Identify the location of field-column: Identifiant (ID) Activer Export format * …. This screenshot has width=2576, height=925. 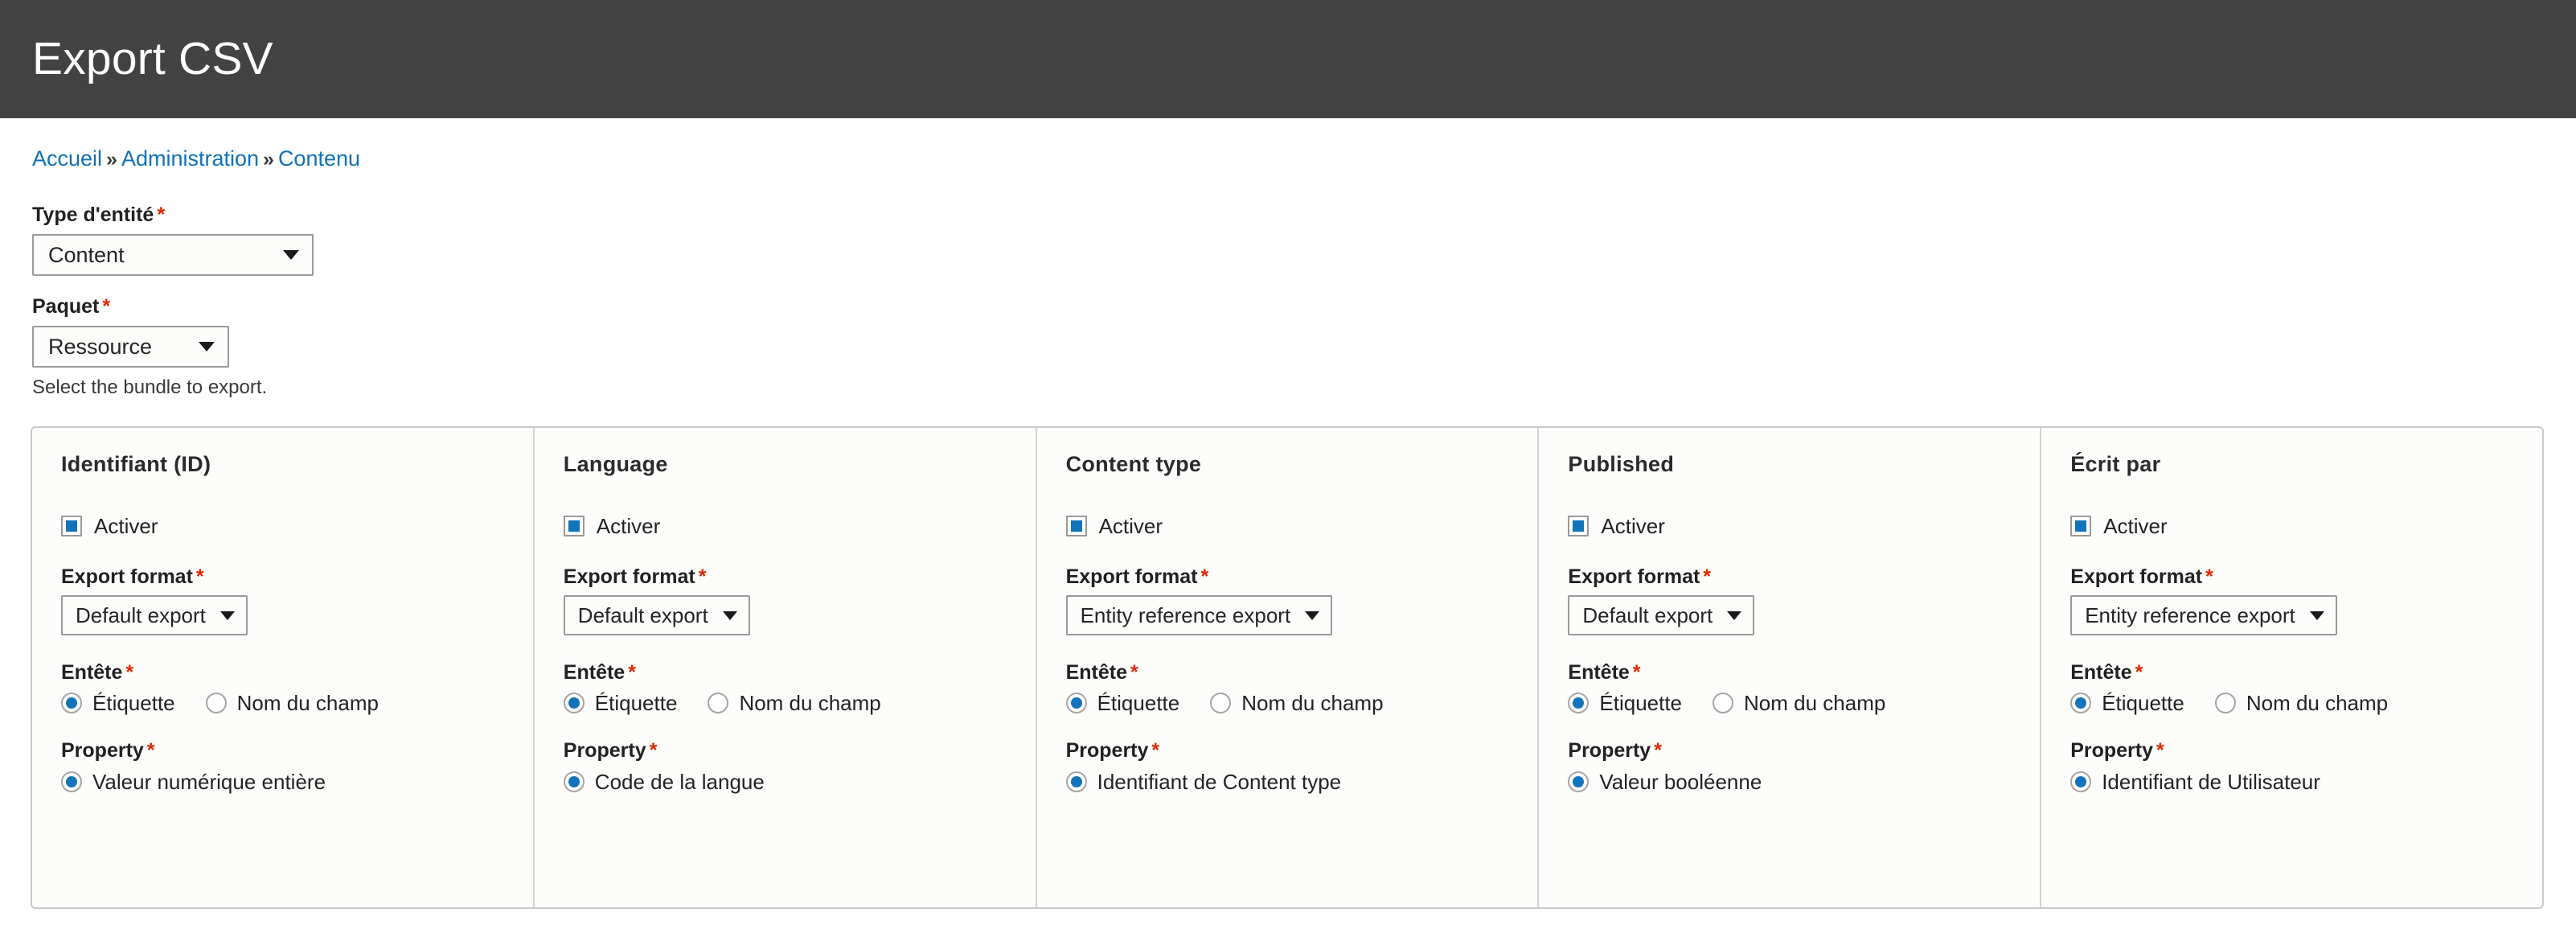
(283, 667).